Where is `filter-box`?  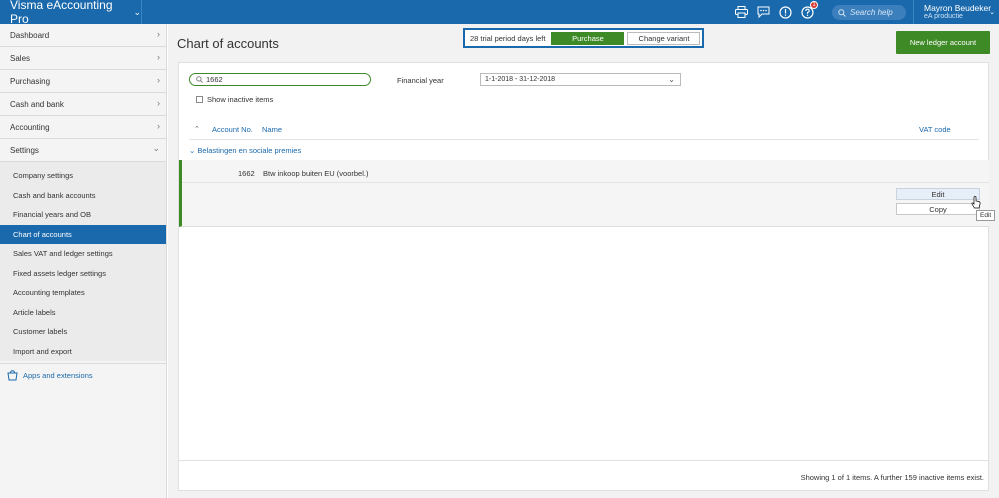
filter-box is located at coordinates (280, 79).